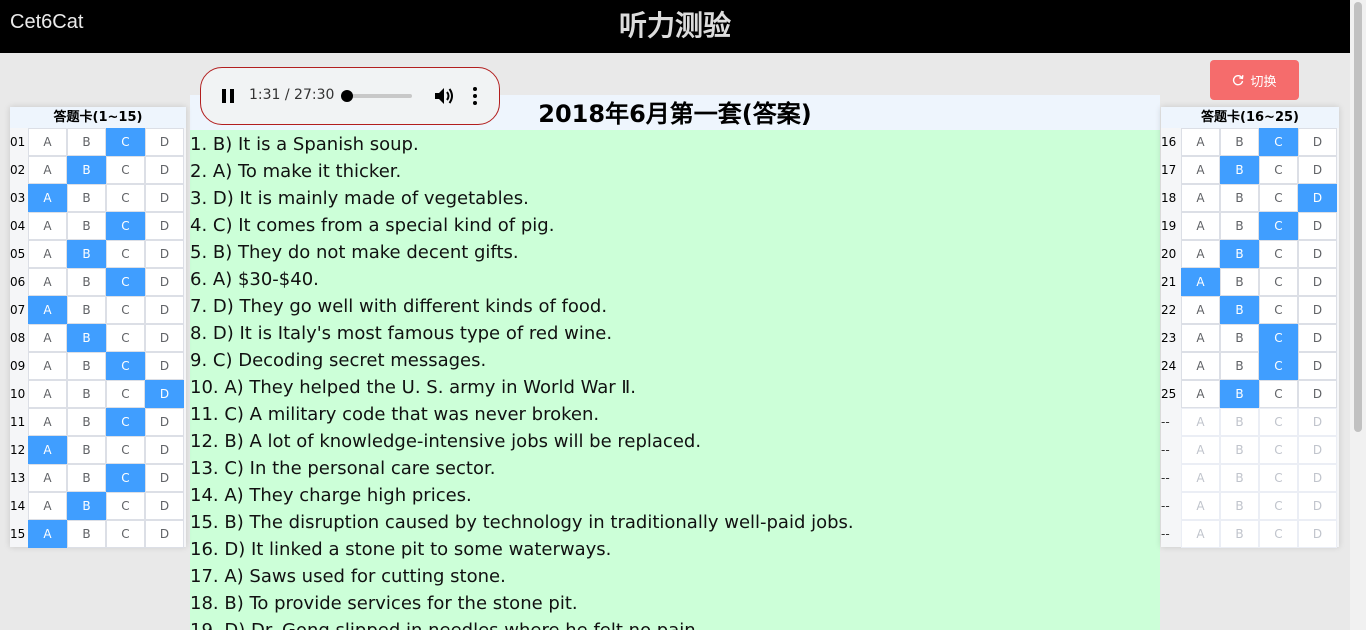 This screenshot has height=630, width=1366. I want to click on switch-button: 切换, so click(1254, 80).